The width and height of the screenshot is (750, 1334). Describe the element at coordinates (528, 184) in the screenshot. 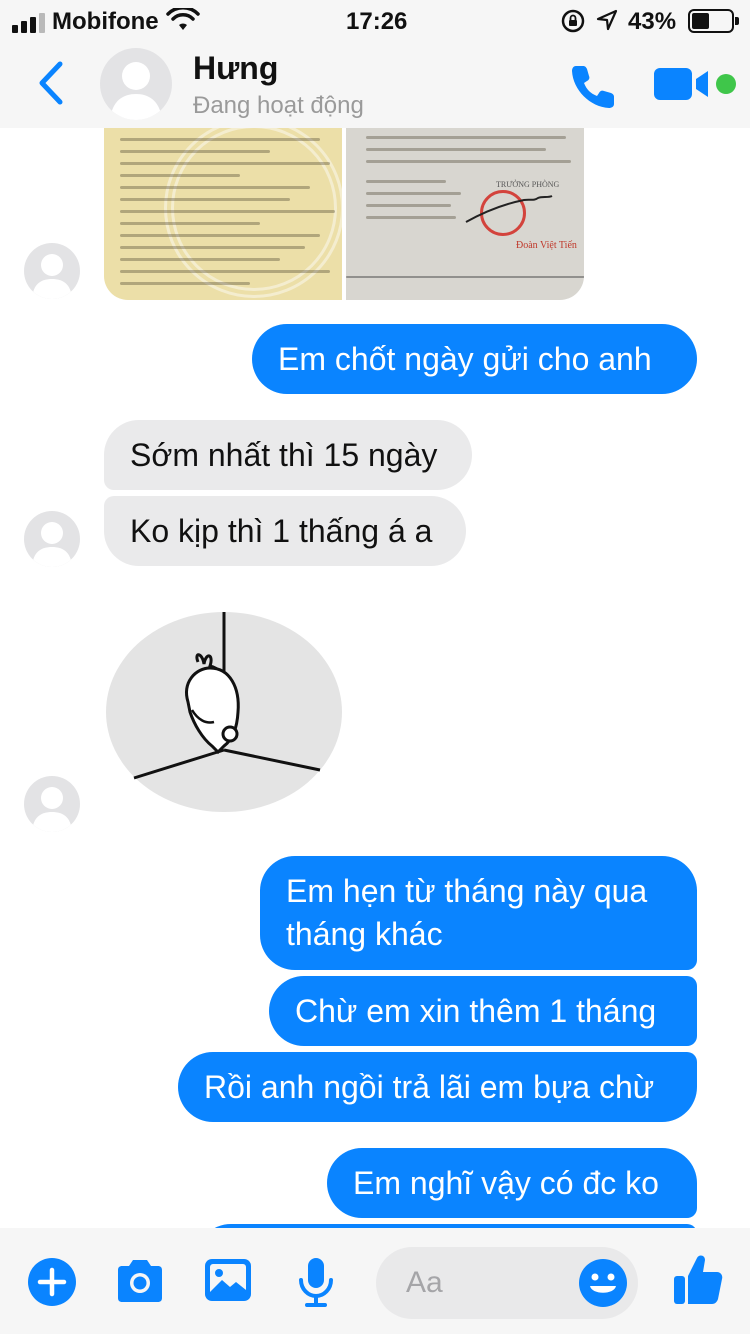

I see `document-signer-title: TRƯỞNG PHÒNG` at that location.